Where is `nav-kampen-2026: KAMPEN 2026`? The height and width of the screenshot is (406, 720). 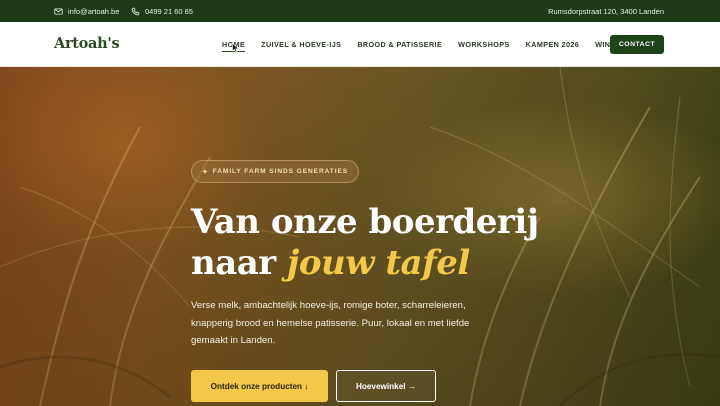
nav-kampen-2026: KAMPEN 2026 is located at coordinates (553, 44).